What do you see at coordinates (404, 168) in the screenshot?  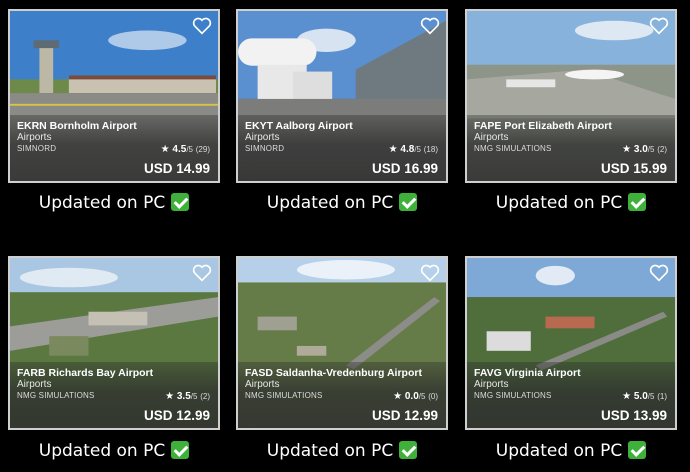 I see `product-price: USD 16.99` at bounding box center [404, 168].